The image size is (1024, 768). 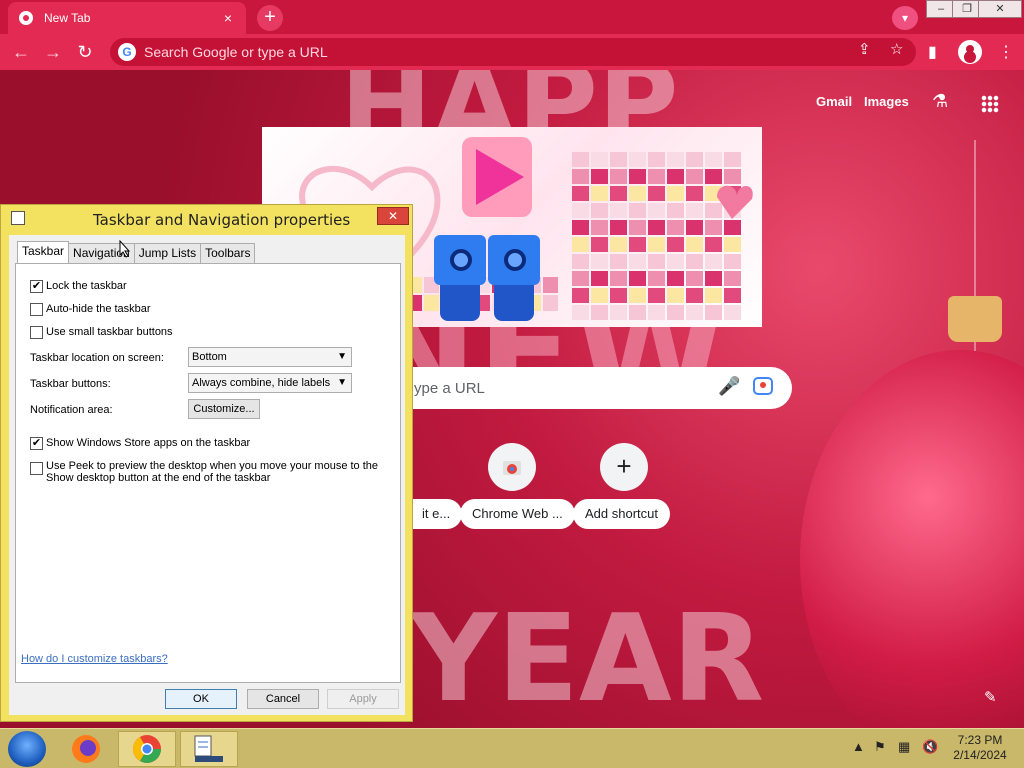 What do you see at coordinates (148, 443) in the screenshot?
I see `store-apps-label: Show Windows Store apps on the taskbar` at bounding box center [148, 443].